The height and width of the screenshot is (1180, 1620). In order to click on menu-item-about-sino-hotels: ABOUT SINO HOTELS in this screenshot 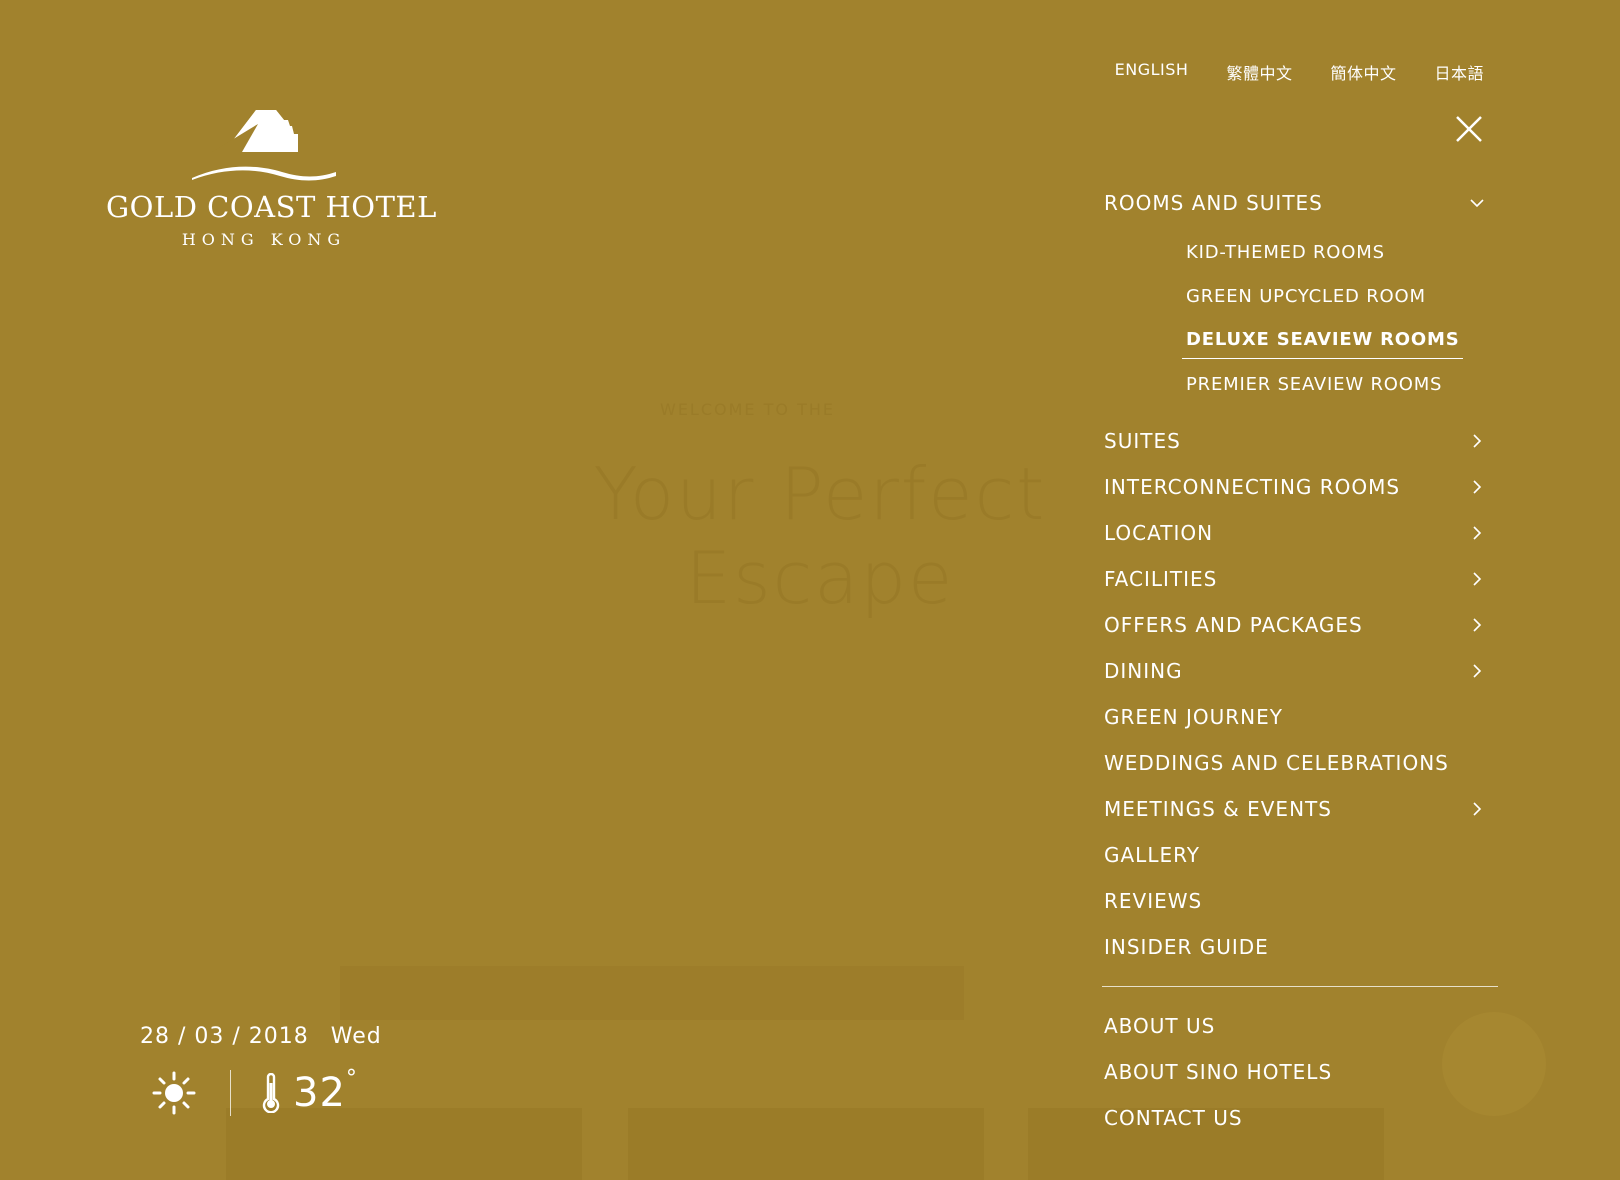, I will do `click(1302, 1072)`.